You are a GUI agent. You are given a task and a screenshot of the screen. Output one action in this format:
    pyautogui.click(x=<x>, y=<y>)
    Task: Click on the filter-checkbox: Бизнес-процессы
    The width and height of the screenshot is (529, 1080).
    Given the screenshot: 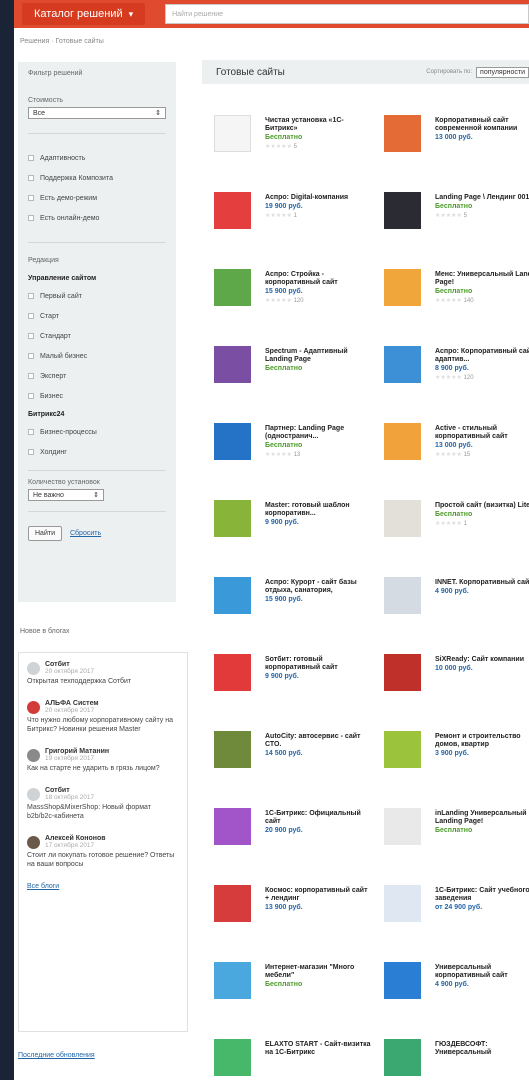 What is the action you would take?
    pyautogui.click(x=97, y=432)
    